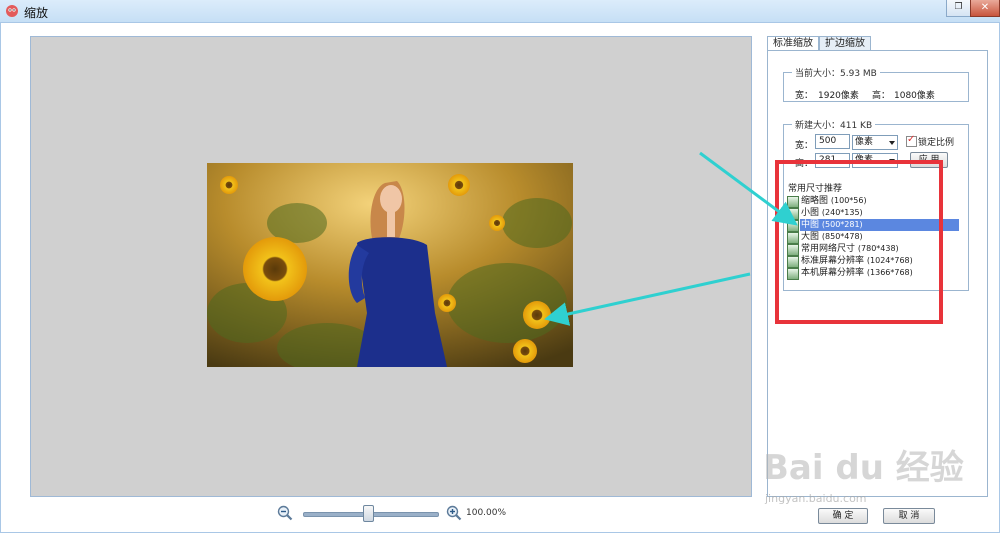 This screenshot has width=1000, height=533. What do you see at coordinates (863, 468) in the screenshot?
I see `watermark-brand: Bai du 经验` at bounding box center [863, 468].